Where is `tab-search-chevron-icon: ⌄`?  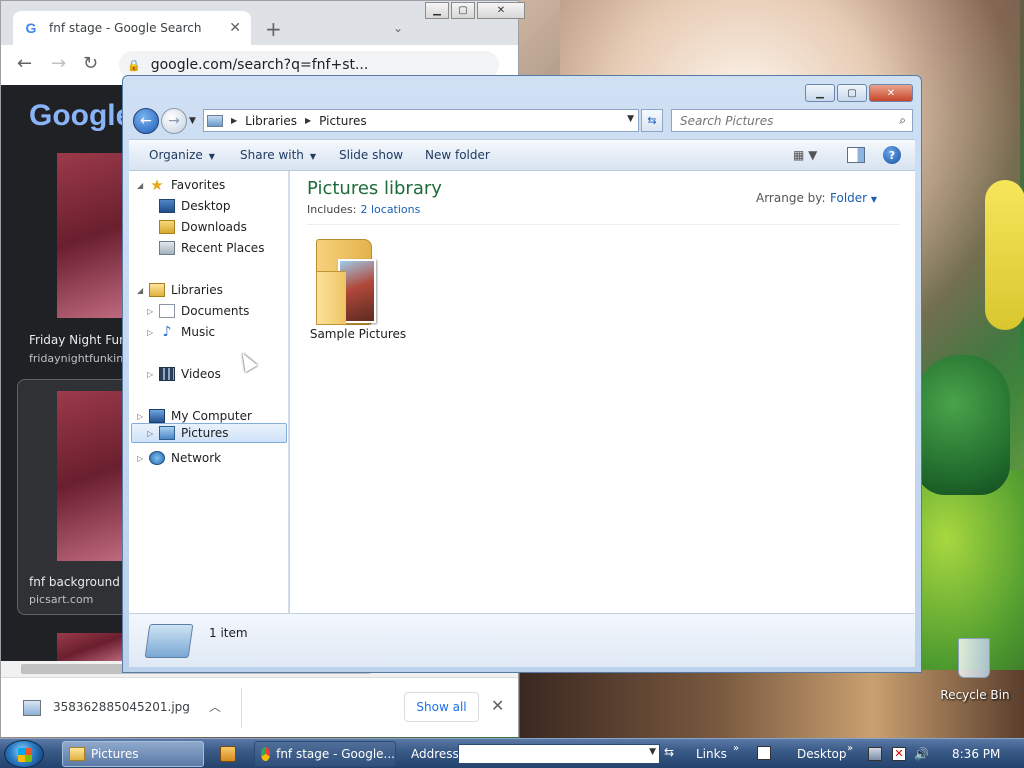
tab-search-chevron-icon: ⌄ is located at coordinates (398, 28).